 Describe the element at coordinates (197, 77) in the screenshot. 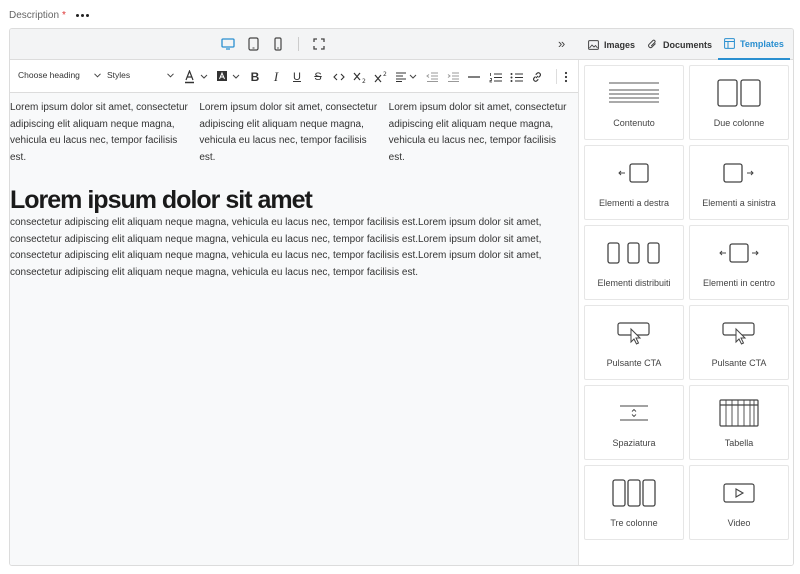

I see `font-color-icon` at that location.